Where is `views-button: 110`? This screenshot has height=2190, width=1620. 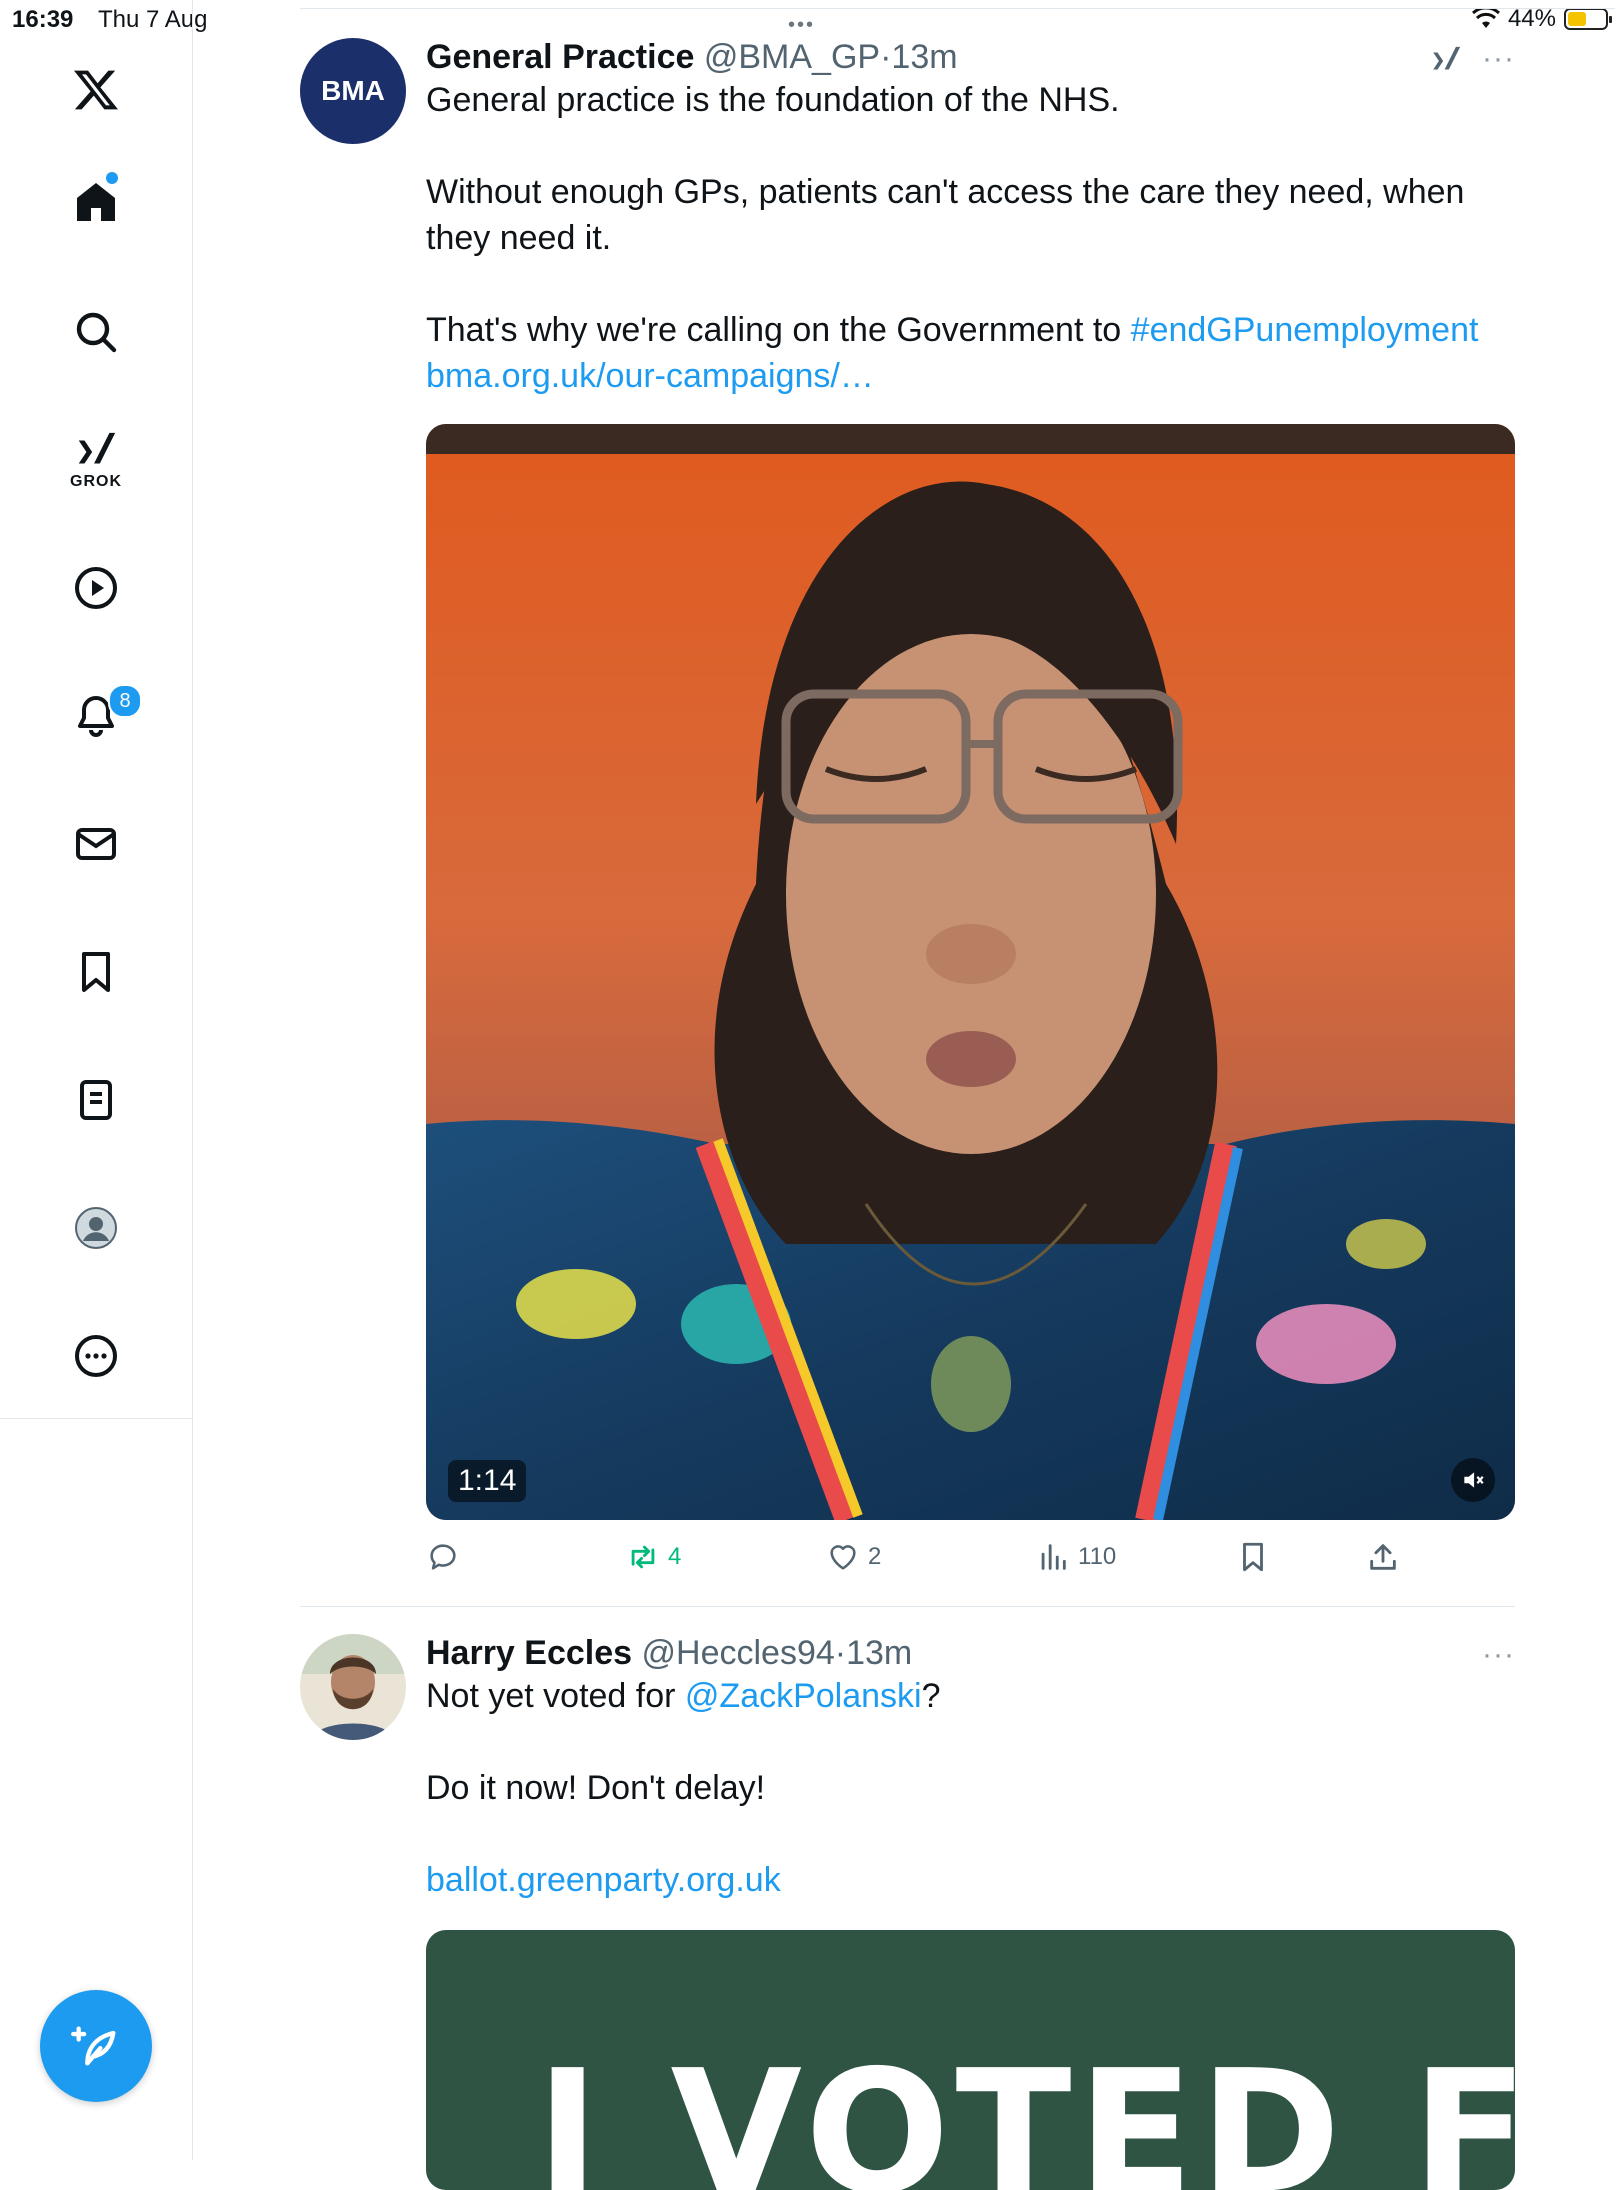 views-button: 110 is located at coordinates (1076, 1557).